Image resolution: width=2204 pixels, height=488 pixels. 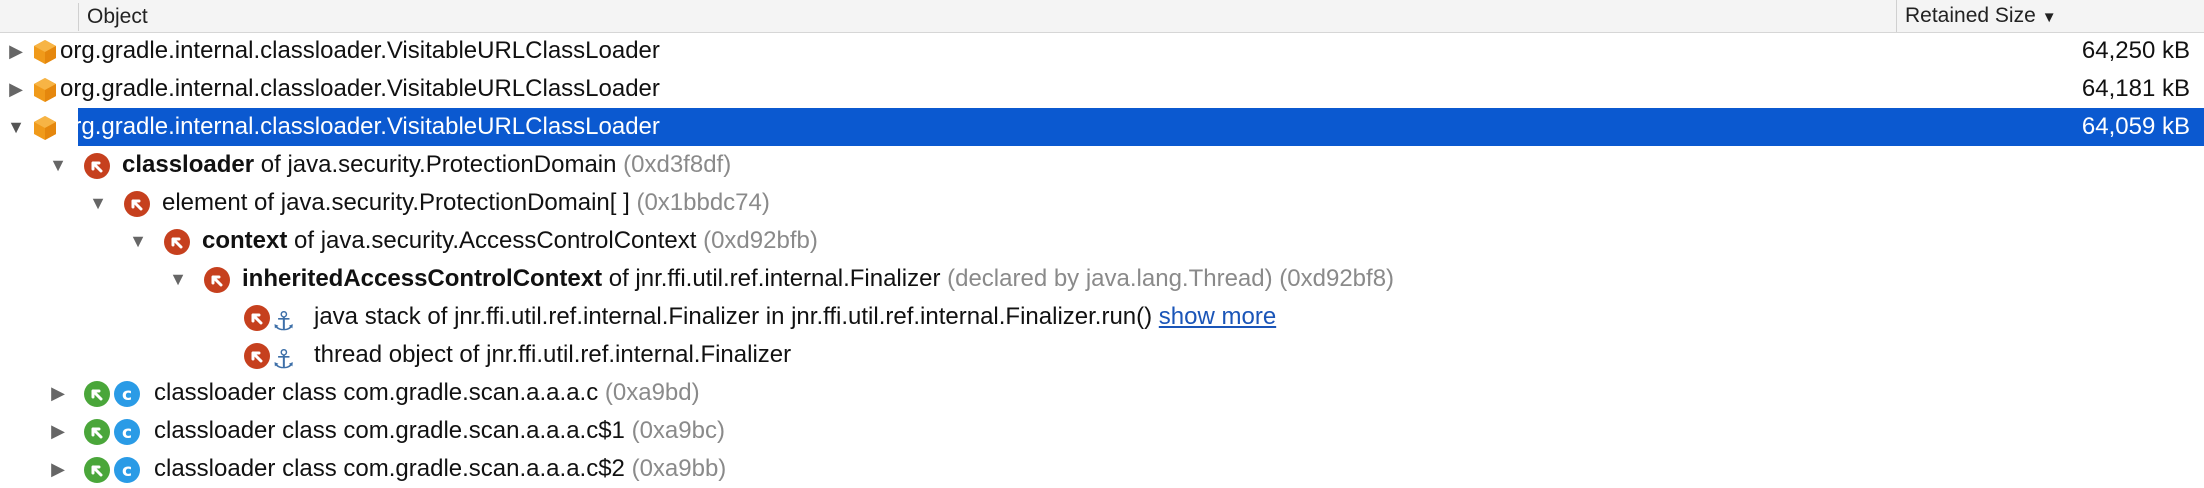 I want to click on retained-size-value: 64,059 kB, so click(x=2135, y=126).